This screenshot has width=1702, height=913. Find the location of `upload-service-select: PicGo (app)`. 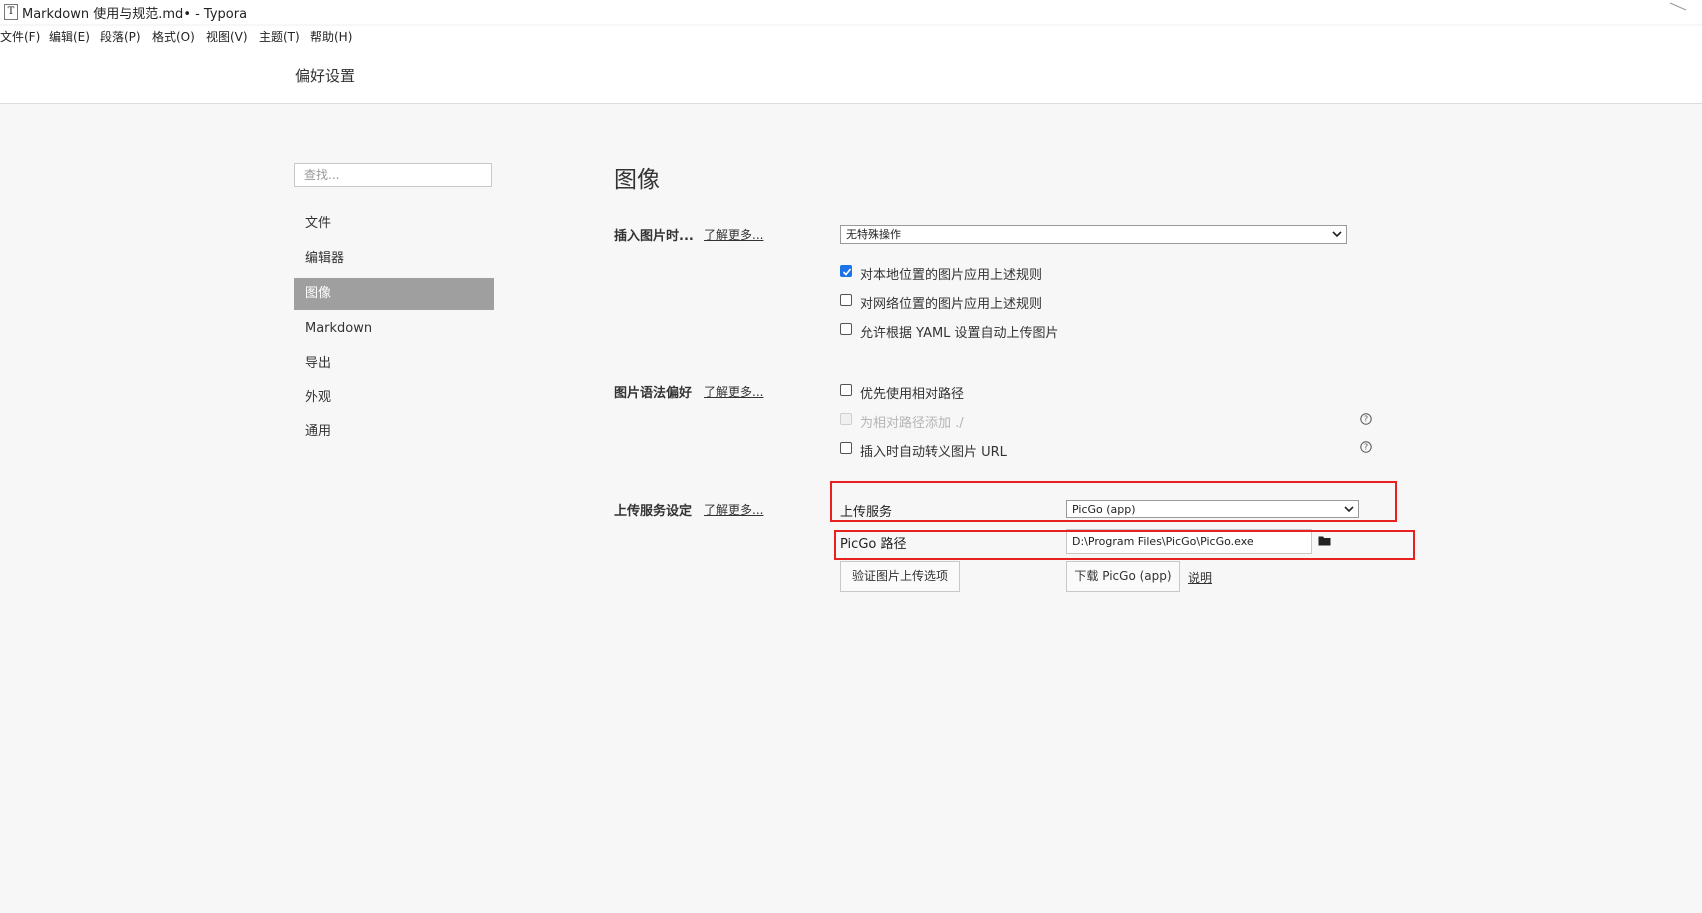

upload-service-select: PicGo (app) is located at coordinates (1212, 509).